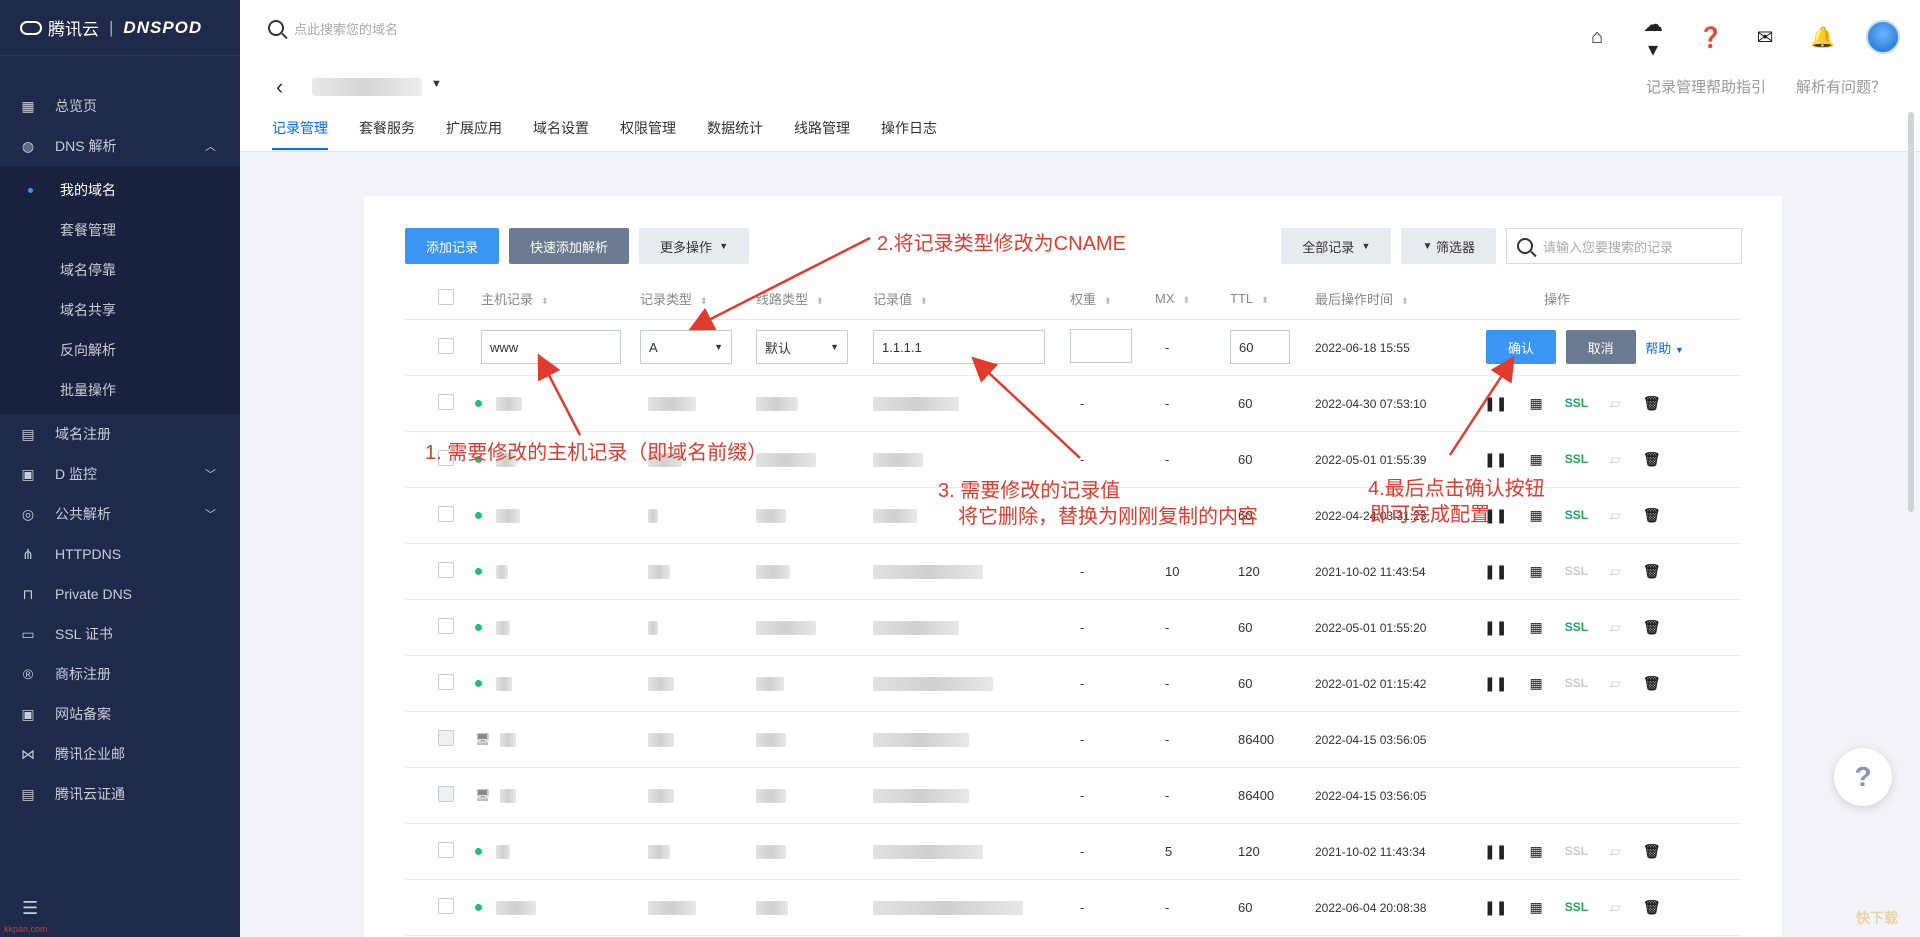  Describe the element at coordinates (1336, 246) in the screenshot. I see `all-records-dropdown: 全部记录 ▼` at that location.